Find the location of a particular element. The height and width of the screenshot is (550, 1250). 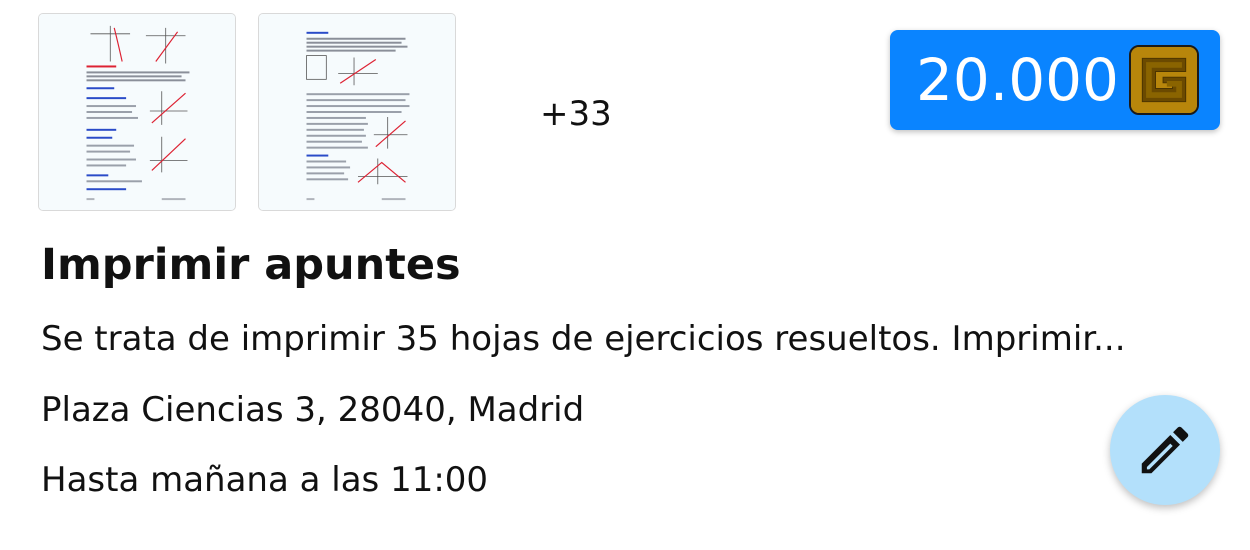

g-coin-icon is located at coordinates (1164, 80).